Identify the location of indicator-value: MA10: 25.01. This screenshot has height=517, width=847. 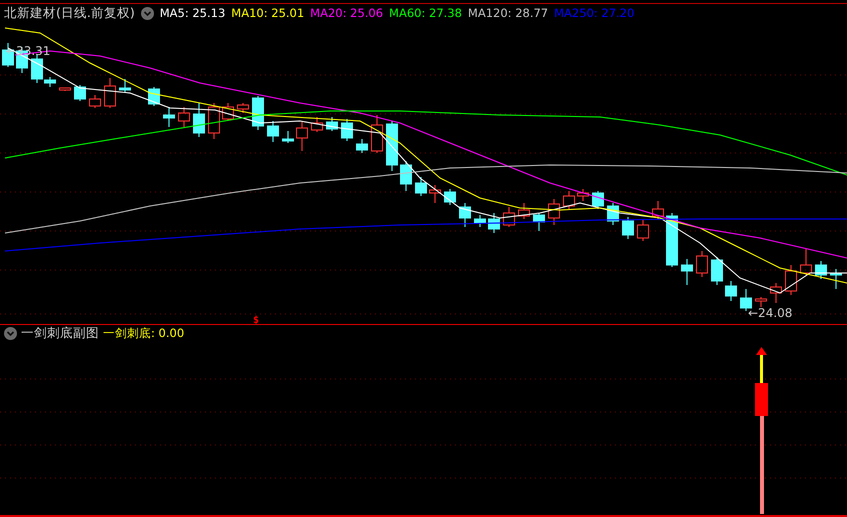
(267, 13).